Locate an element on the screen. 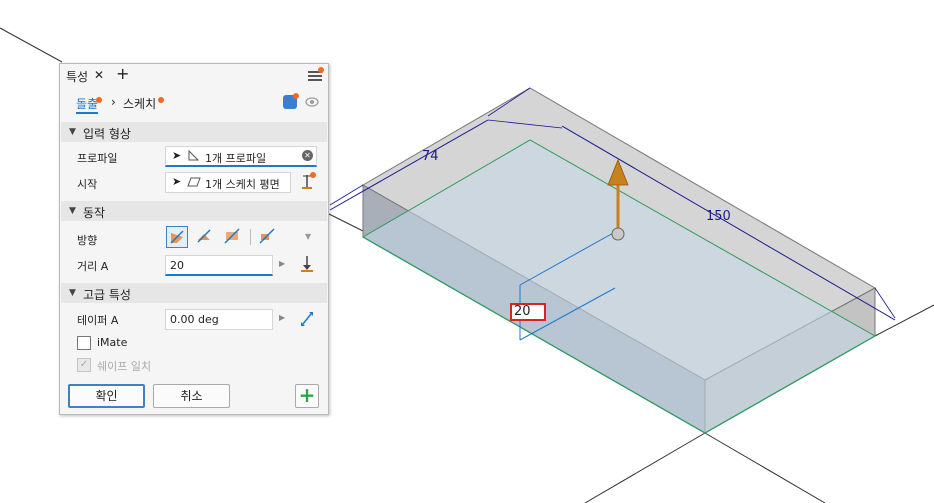  start-label: 시작 is located at coordinates (87, 184).